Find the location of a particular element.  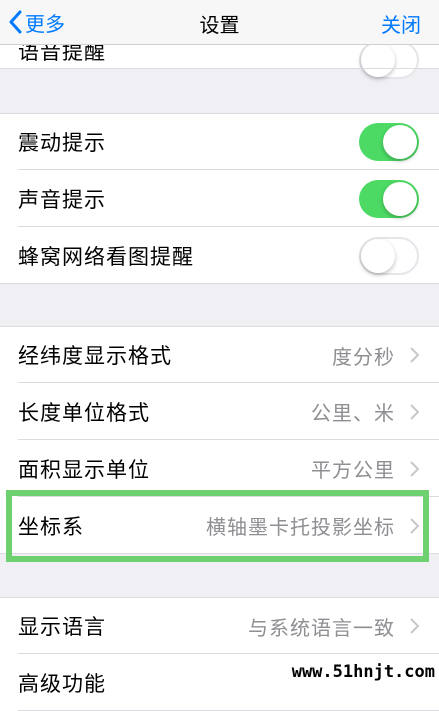

row-label: 长度单位格式 is located at coordinates (84, 412).